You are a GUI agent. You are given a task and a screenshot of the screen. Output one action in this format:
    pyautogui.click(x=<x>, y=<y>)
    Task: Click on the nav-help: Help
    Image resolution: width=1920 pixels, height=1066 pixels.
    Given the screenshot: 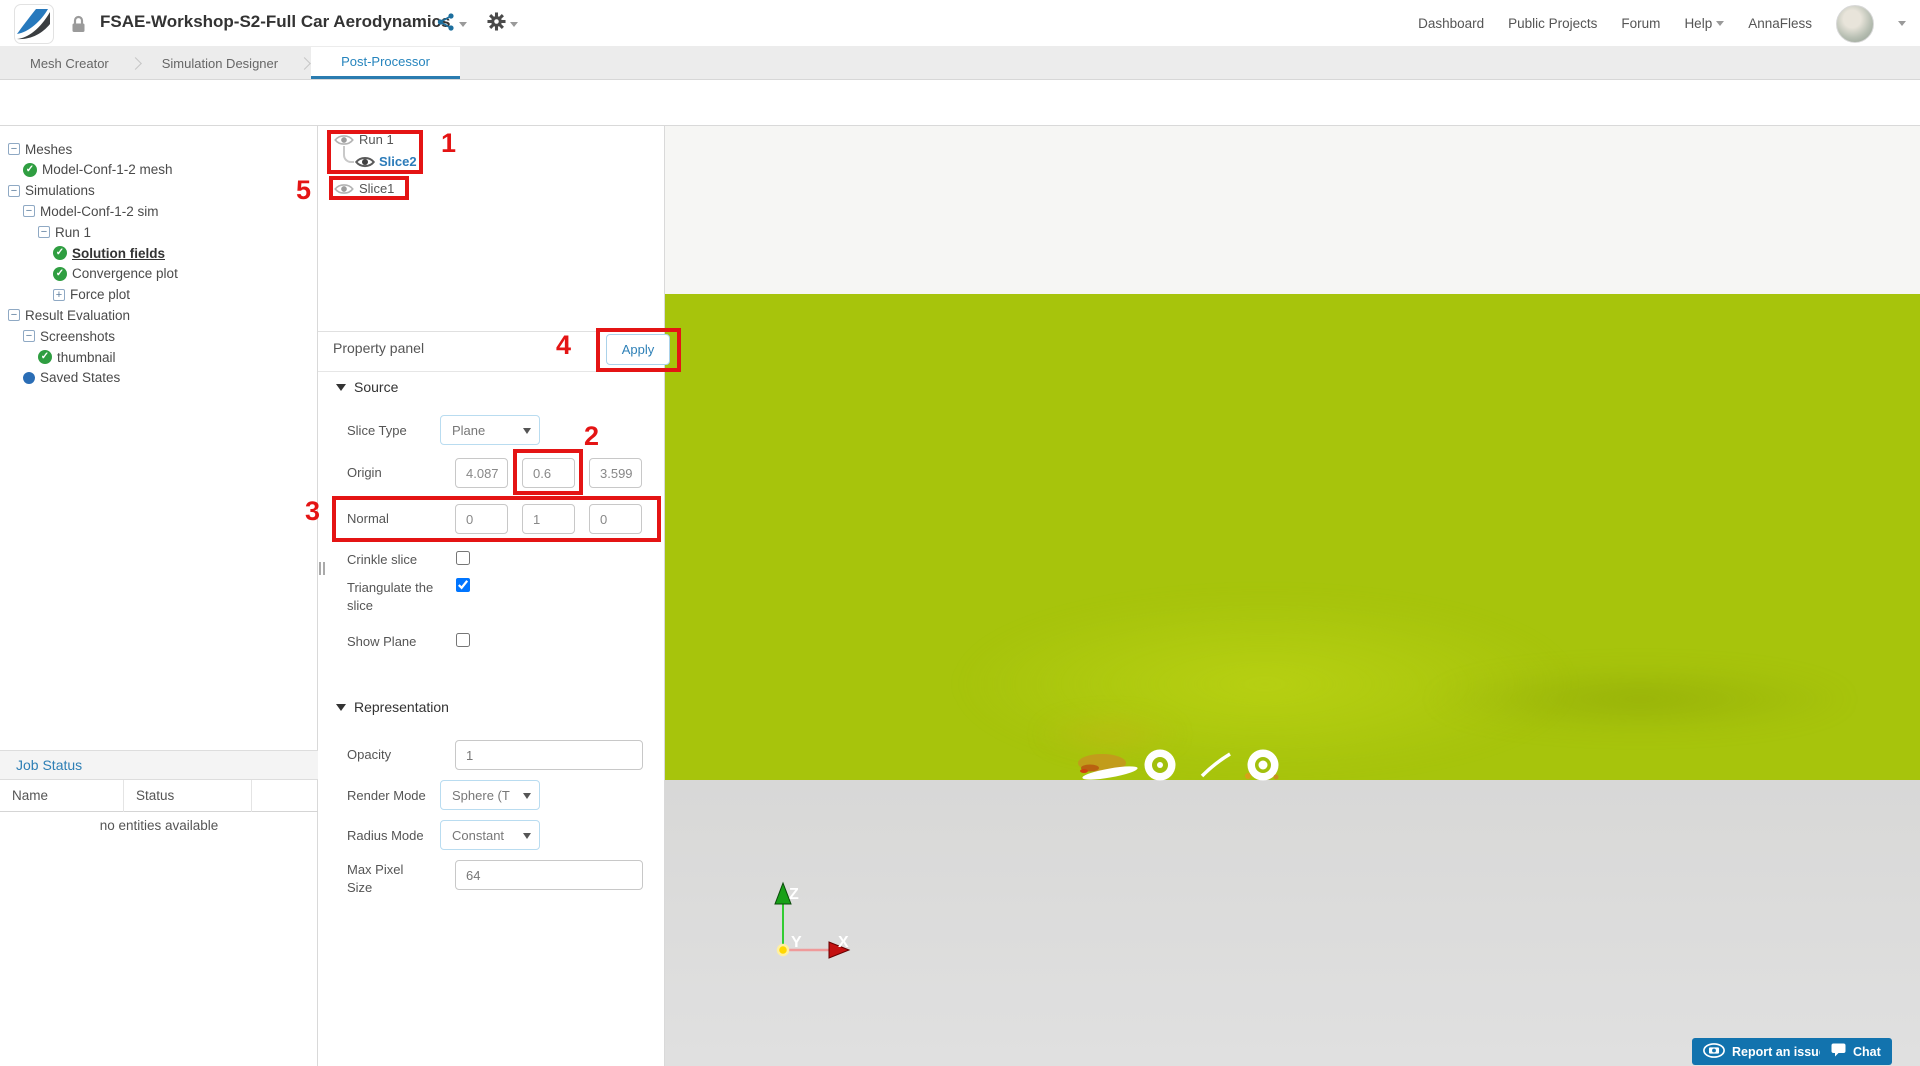 What is the action you would take?
    pyautogui.click(x=1704, y=23)
    